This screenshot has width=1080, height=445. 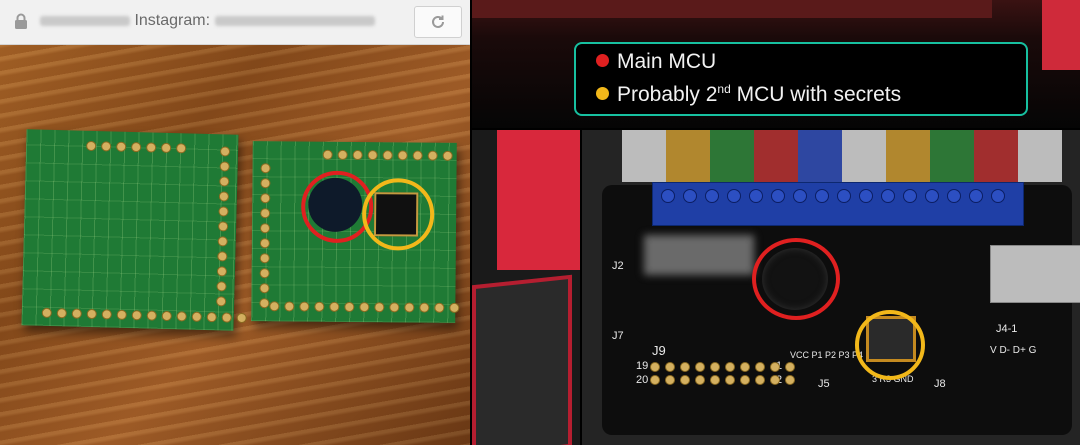 I want to click on url-field: Instagram:, so click(x=207, y=21).